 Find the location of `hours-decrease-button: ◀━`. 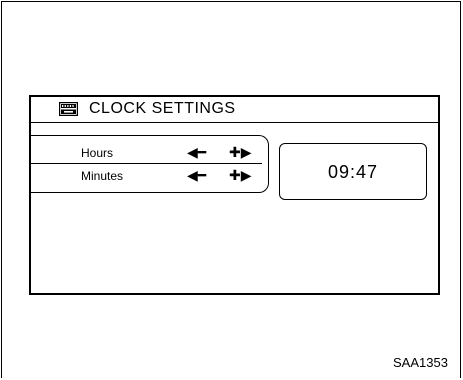

hours-decrease-button: ◀━ is located at coordinates (205, 153).